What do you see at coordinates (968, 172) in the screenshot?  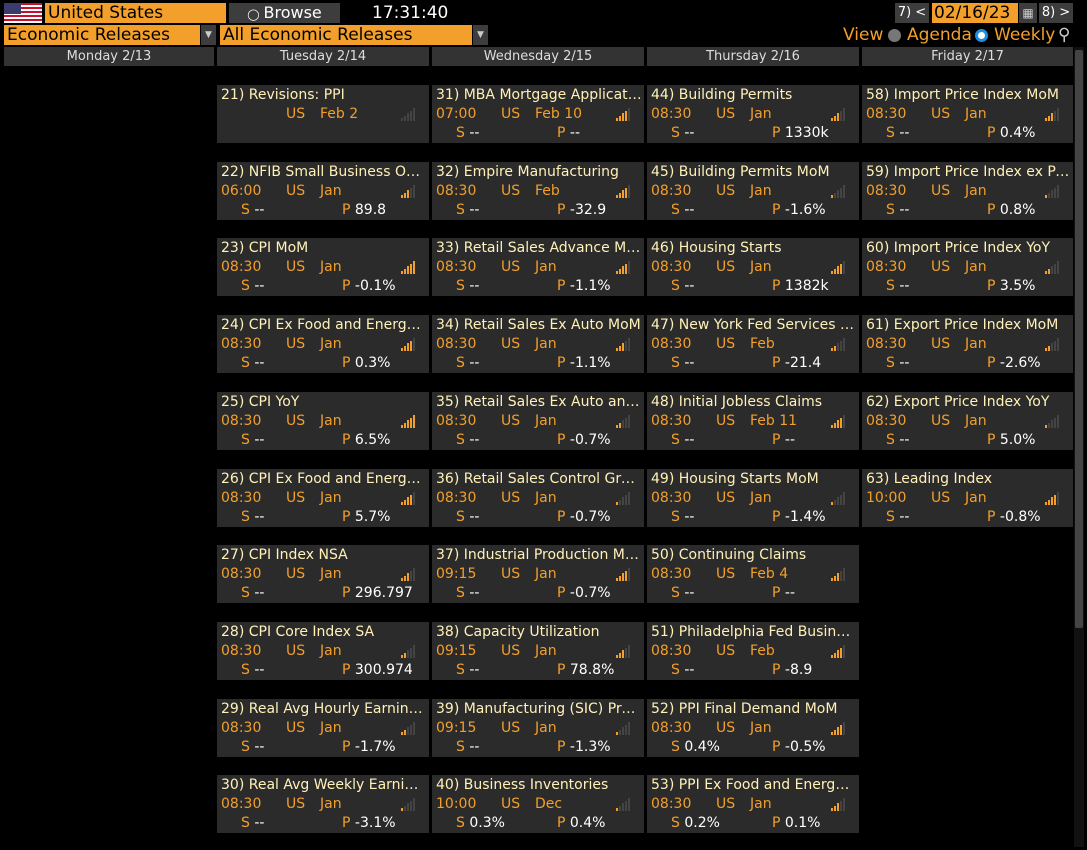 I see `event-title: 59) Import Price Index ex Petroleum` at bounding box center [968, 172].